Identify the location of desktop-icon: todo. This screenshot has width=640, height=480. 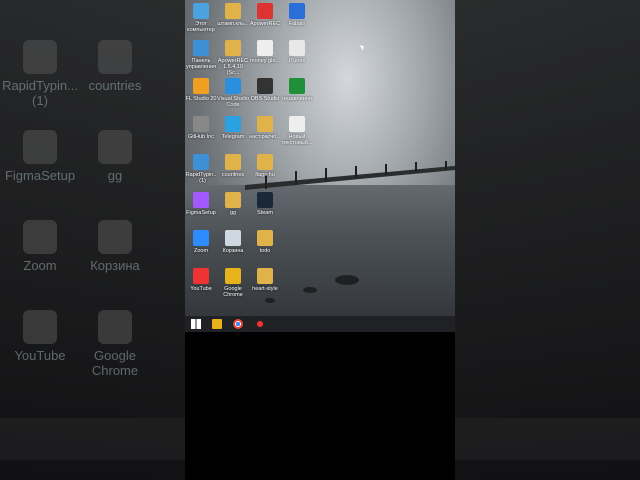
(265, 242).